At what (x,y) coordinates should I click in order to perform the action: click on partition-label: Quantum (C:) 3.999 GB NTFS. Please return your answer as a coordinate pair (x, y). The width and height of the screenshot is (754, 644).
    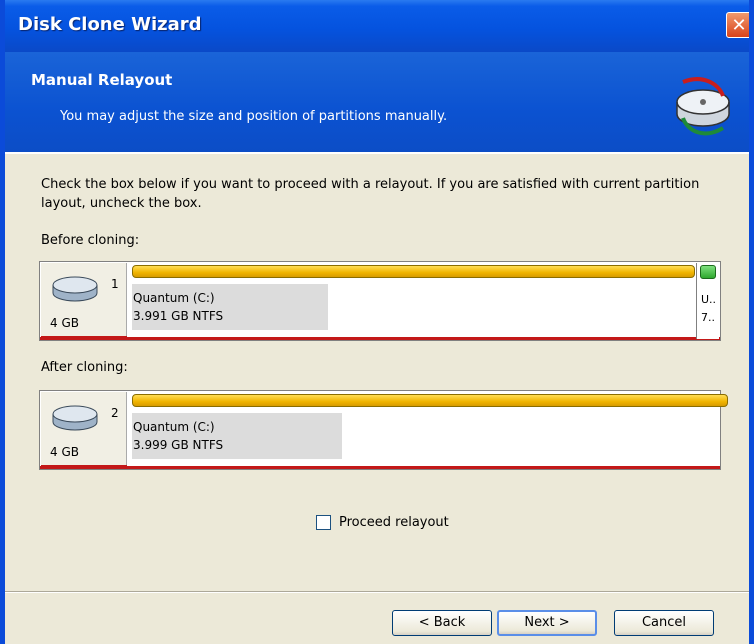
    Looking at the image, I should click on (178, 436).